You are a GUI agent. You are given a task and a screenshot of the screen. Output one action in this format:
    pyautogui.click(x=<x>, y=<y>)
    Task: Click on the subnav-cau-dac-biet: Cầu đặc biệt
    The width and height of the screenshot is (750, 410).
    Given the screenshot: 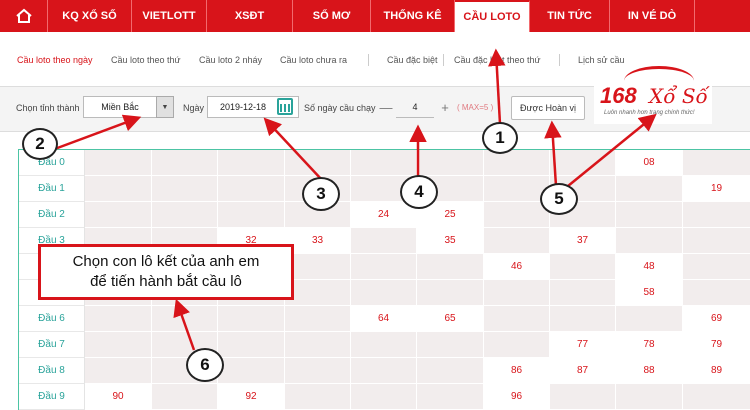 What is the action you would take?
    pyautogui.click(x=412, y=60)
    